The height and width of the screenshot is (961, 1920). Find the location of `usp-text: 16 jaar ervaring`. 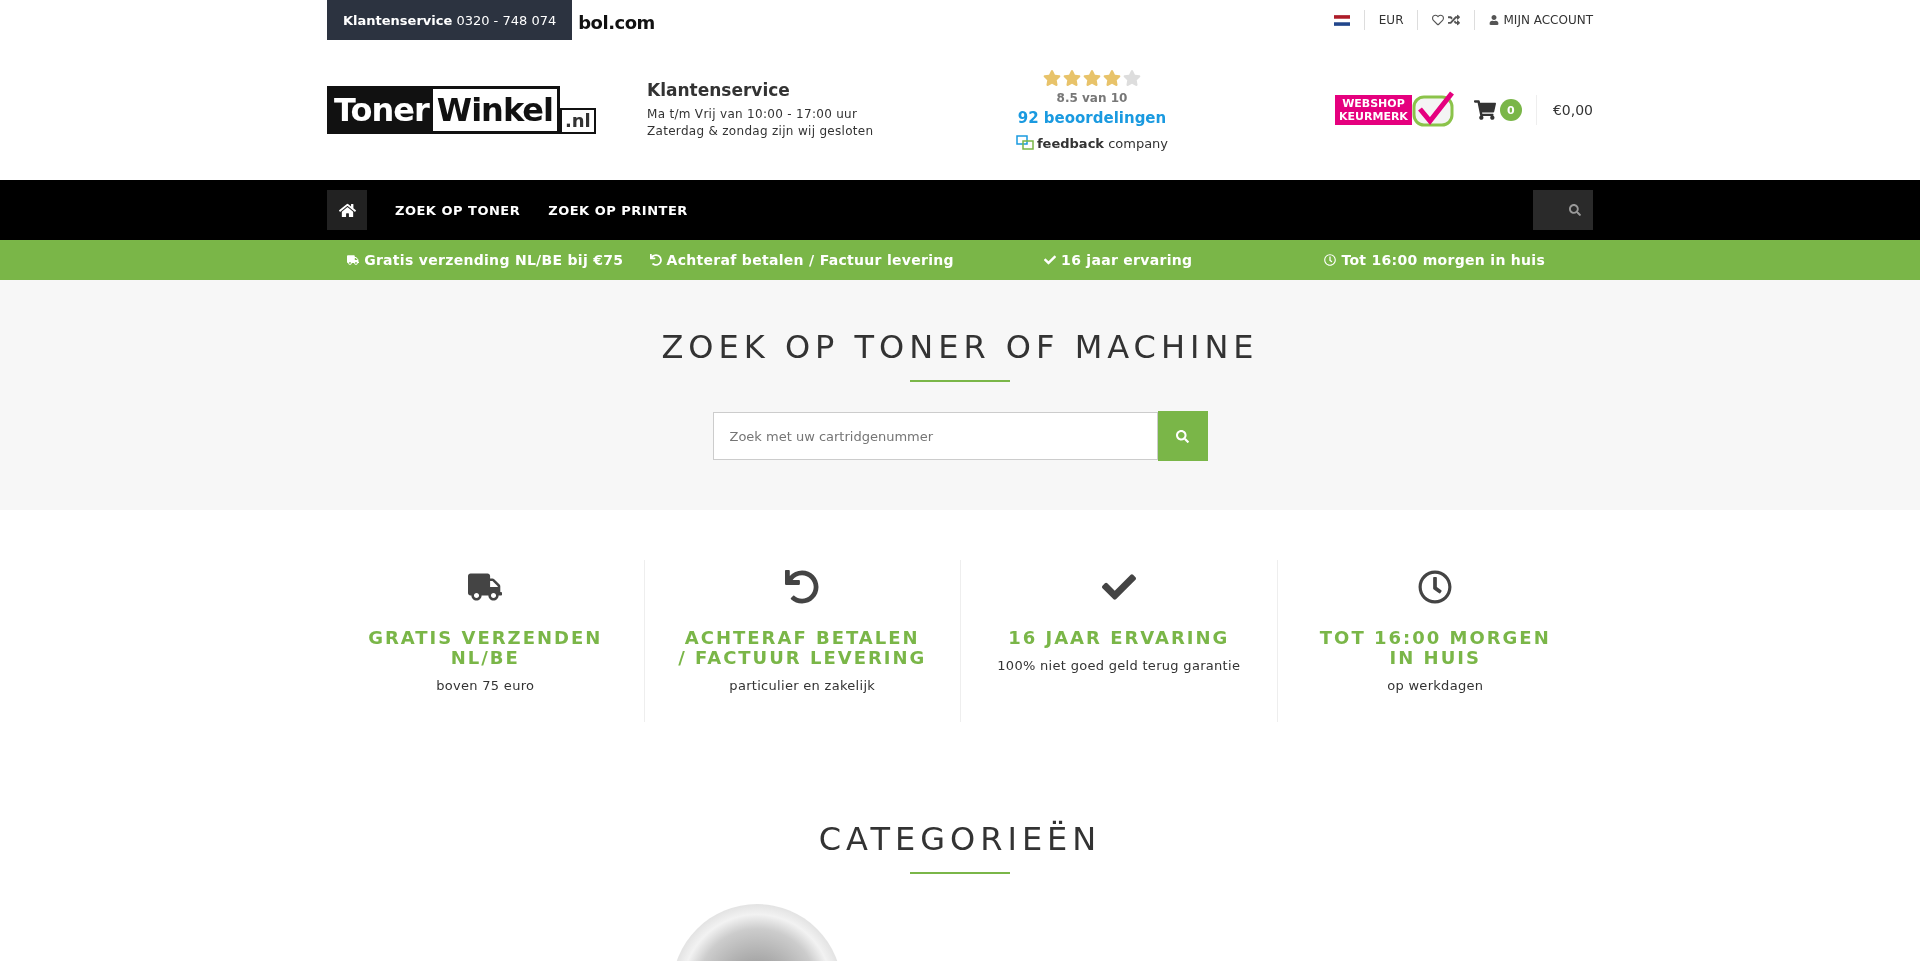

usp-text: 16 jaar ervaring is located at coordinates (1127, 260).